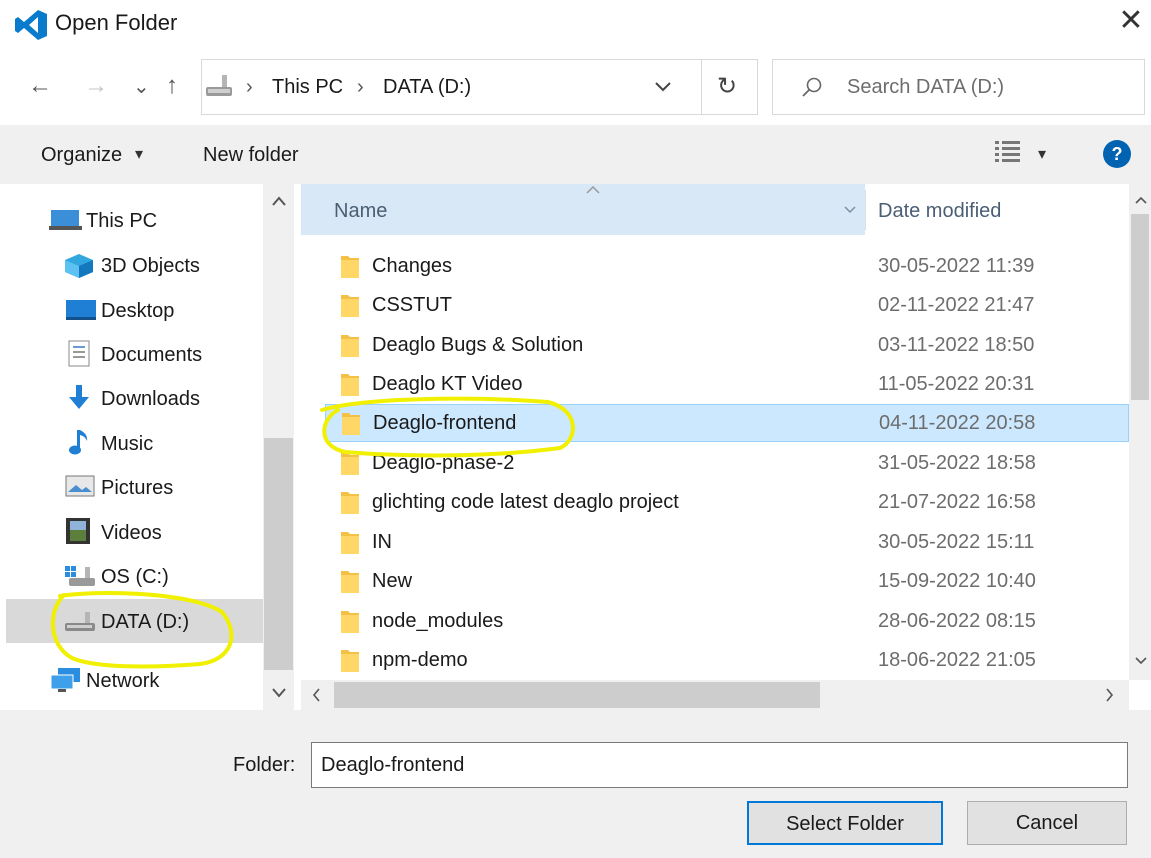 The image size is (1151, 858). I want to click on sidebar-item-network: Network, so click(130, 680).